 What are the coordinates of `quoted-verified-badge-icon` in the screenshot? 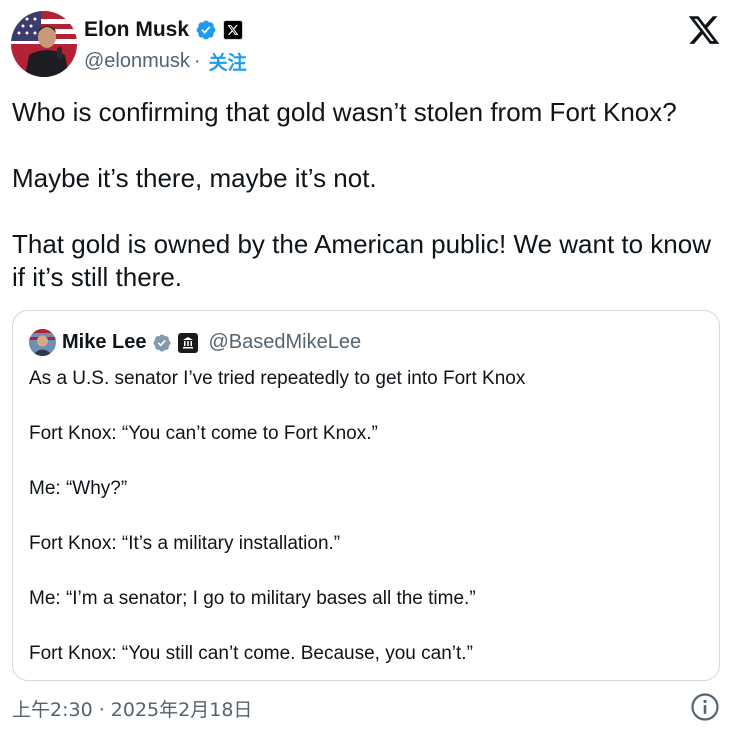 It's located at (162, 342).